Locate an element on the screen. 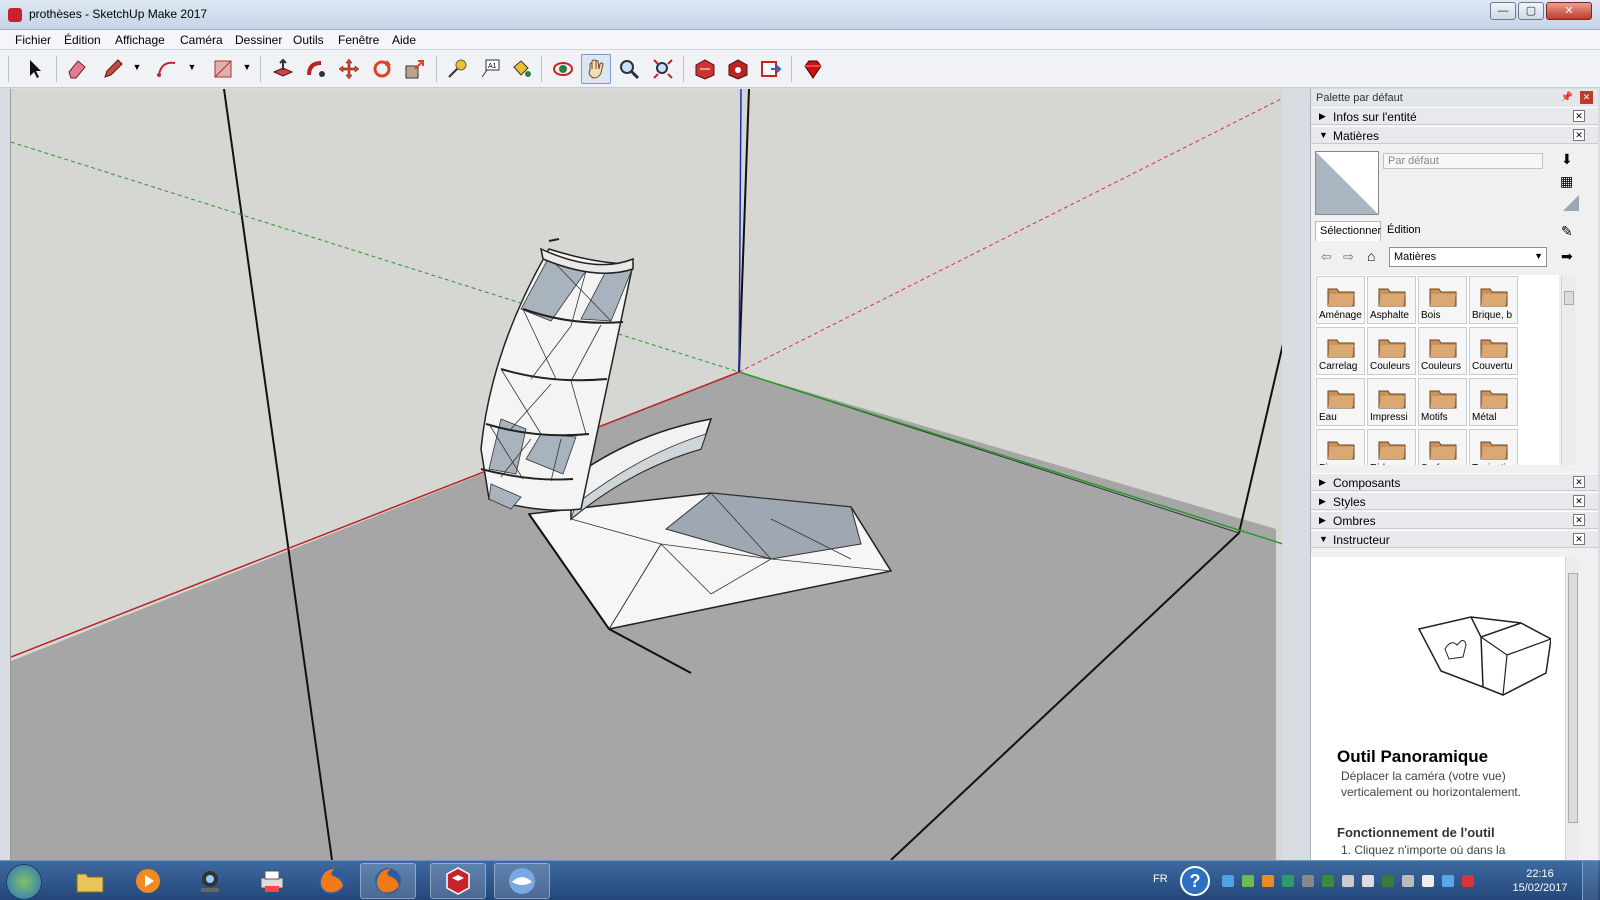 Image resolution: width=1600 pixels, height=900 pixels. material-folder: Impressi is located at coordinates (1391, 402).